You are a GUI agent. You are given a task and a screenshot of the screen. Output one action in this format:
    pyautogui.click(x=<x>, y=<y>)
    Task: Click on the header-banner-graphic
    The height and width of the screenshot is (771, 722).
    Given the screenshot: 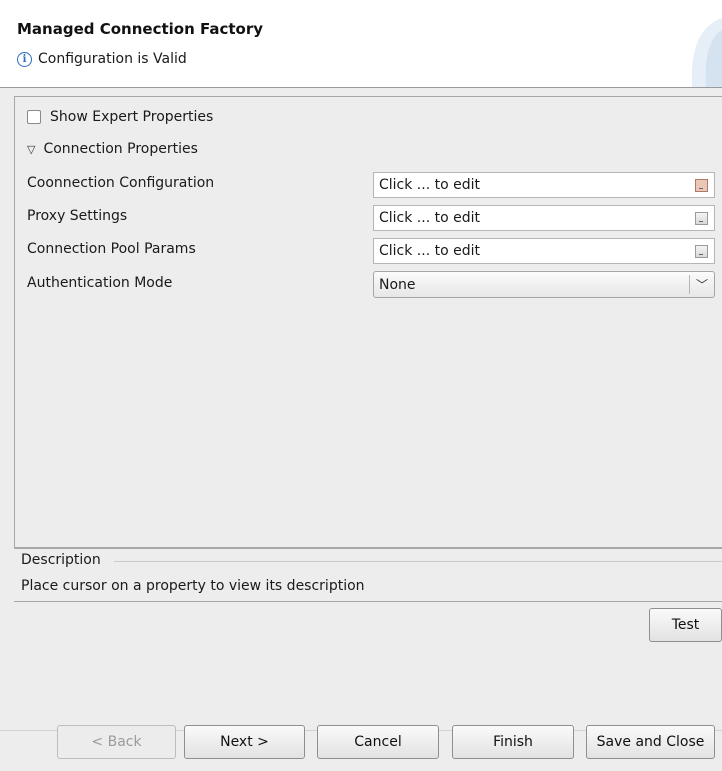 What is the action you would take?
    pyautogui.click(x=706, y=52)
    